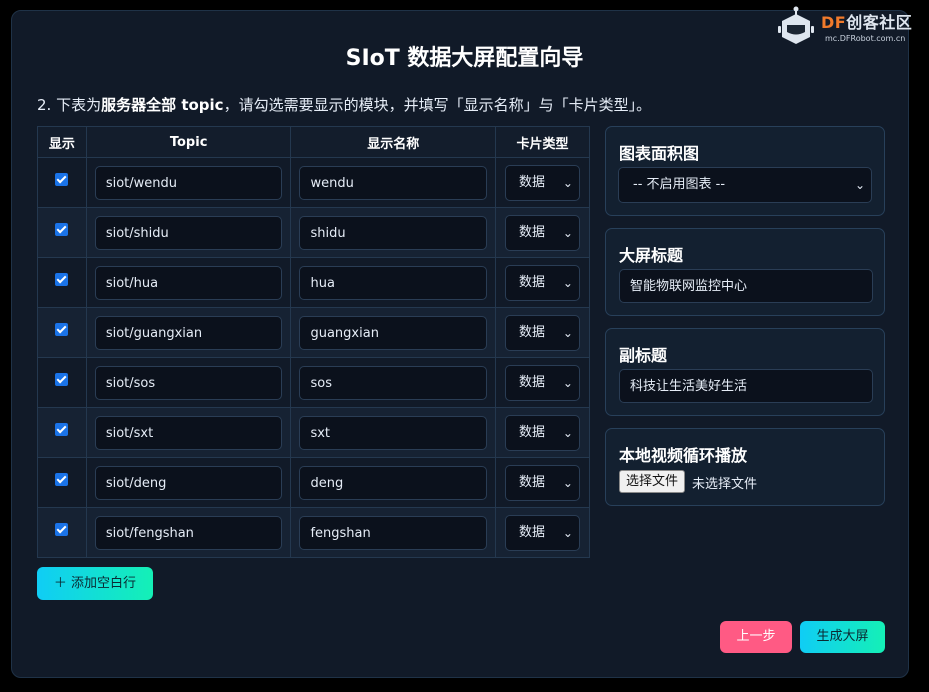  What do you see at coordinates (652, 481) in the screenshot?
I see `choose-file-button: 选择文件` at bounding box center [652, 481].